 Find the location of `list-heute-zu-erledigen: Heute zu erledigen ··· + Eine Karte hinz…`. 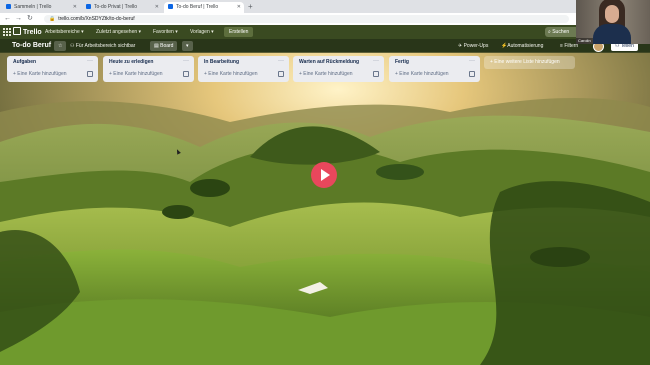

list-heute-zu-erledigen: Heute zu erledigen ··· + Eine Karte hinz… is located at coordinates (148, 69).